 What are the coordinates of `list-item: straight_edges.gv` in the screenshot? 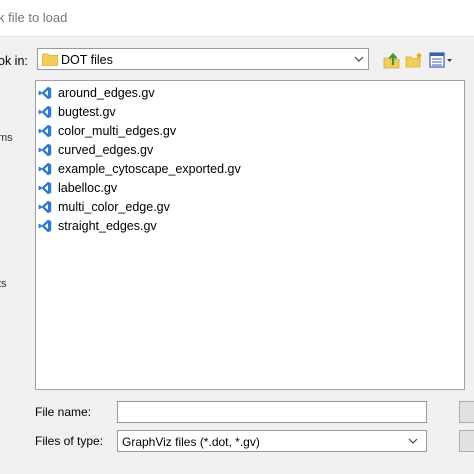 It's located at (97, 226).